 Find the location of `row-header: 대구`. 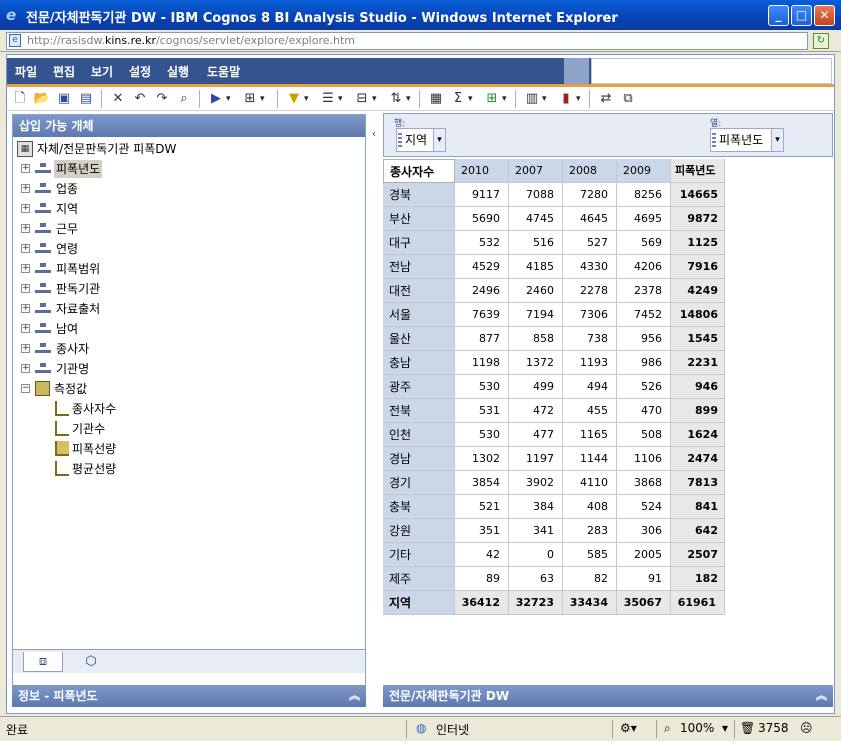

row-header: 대구 is located at coordinates (419, 243).